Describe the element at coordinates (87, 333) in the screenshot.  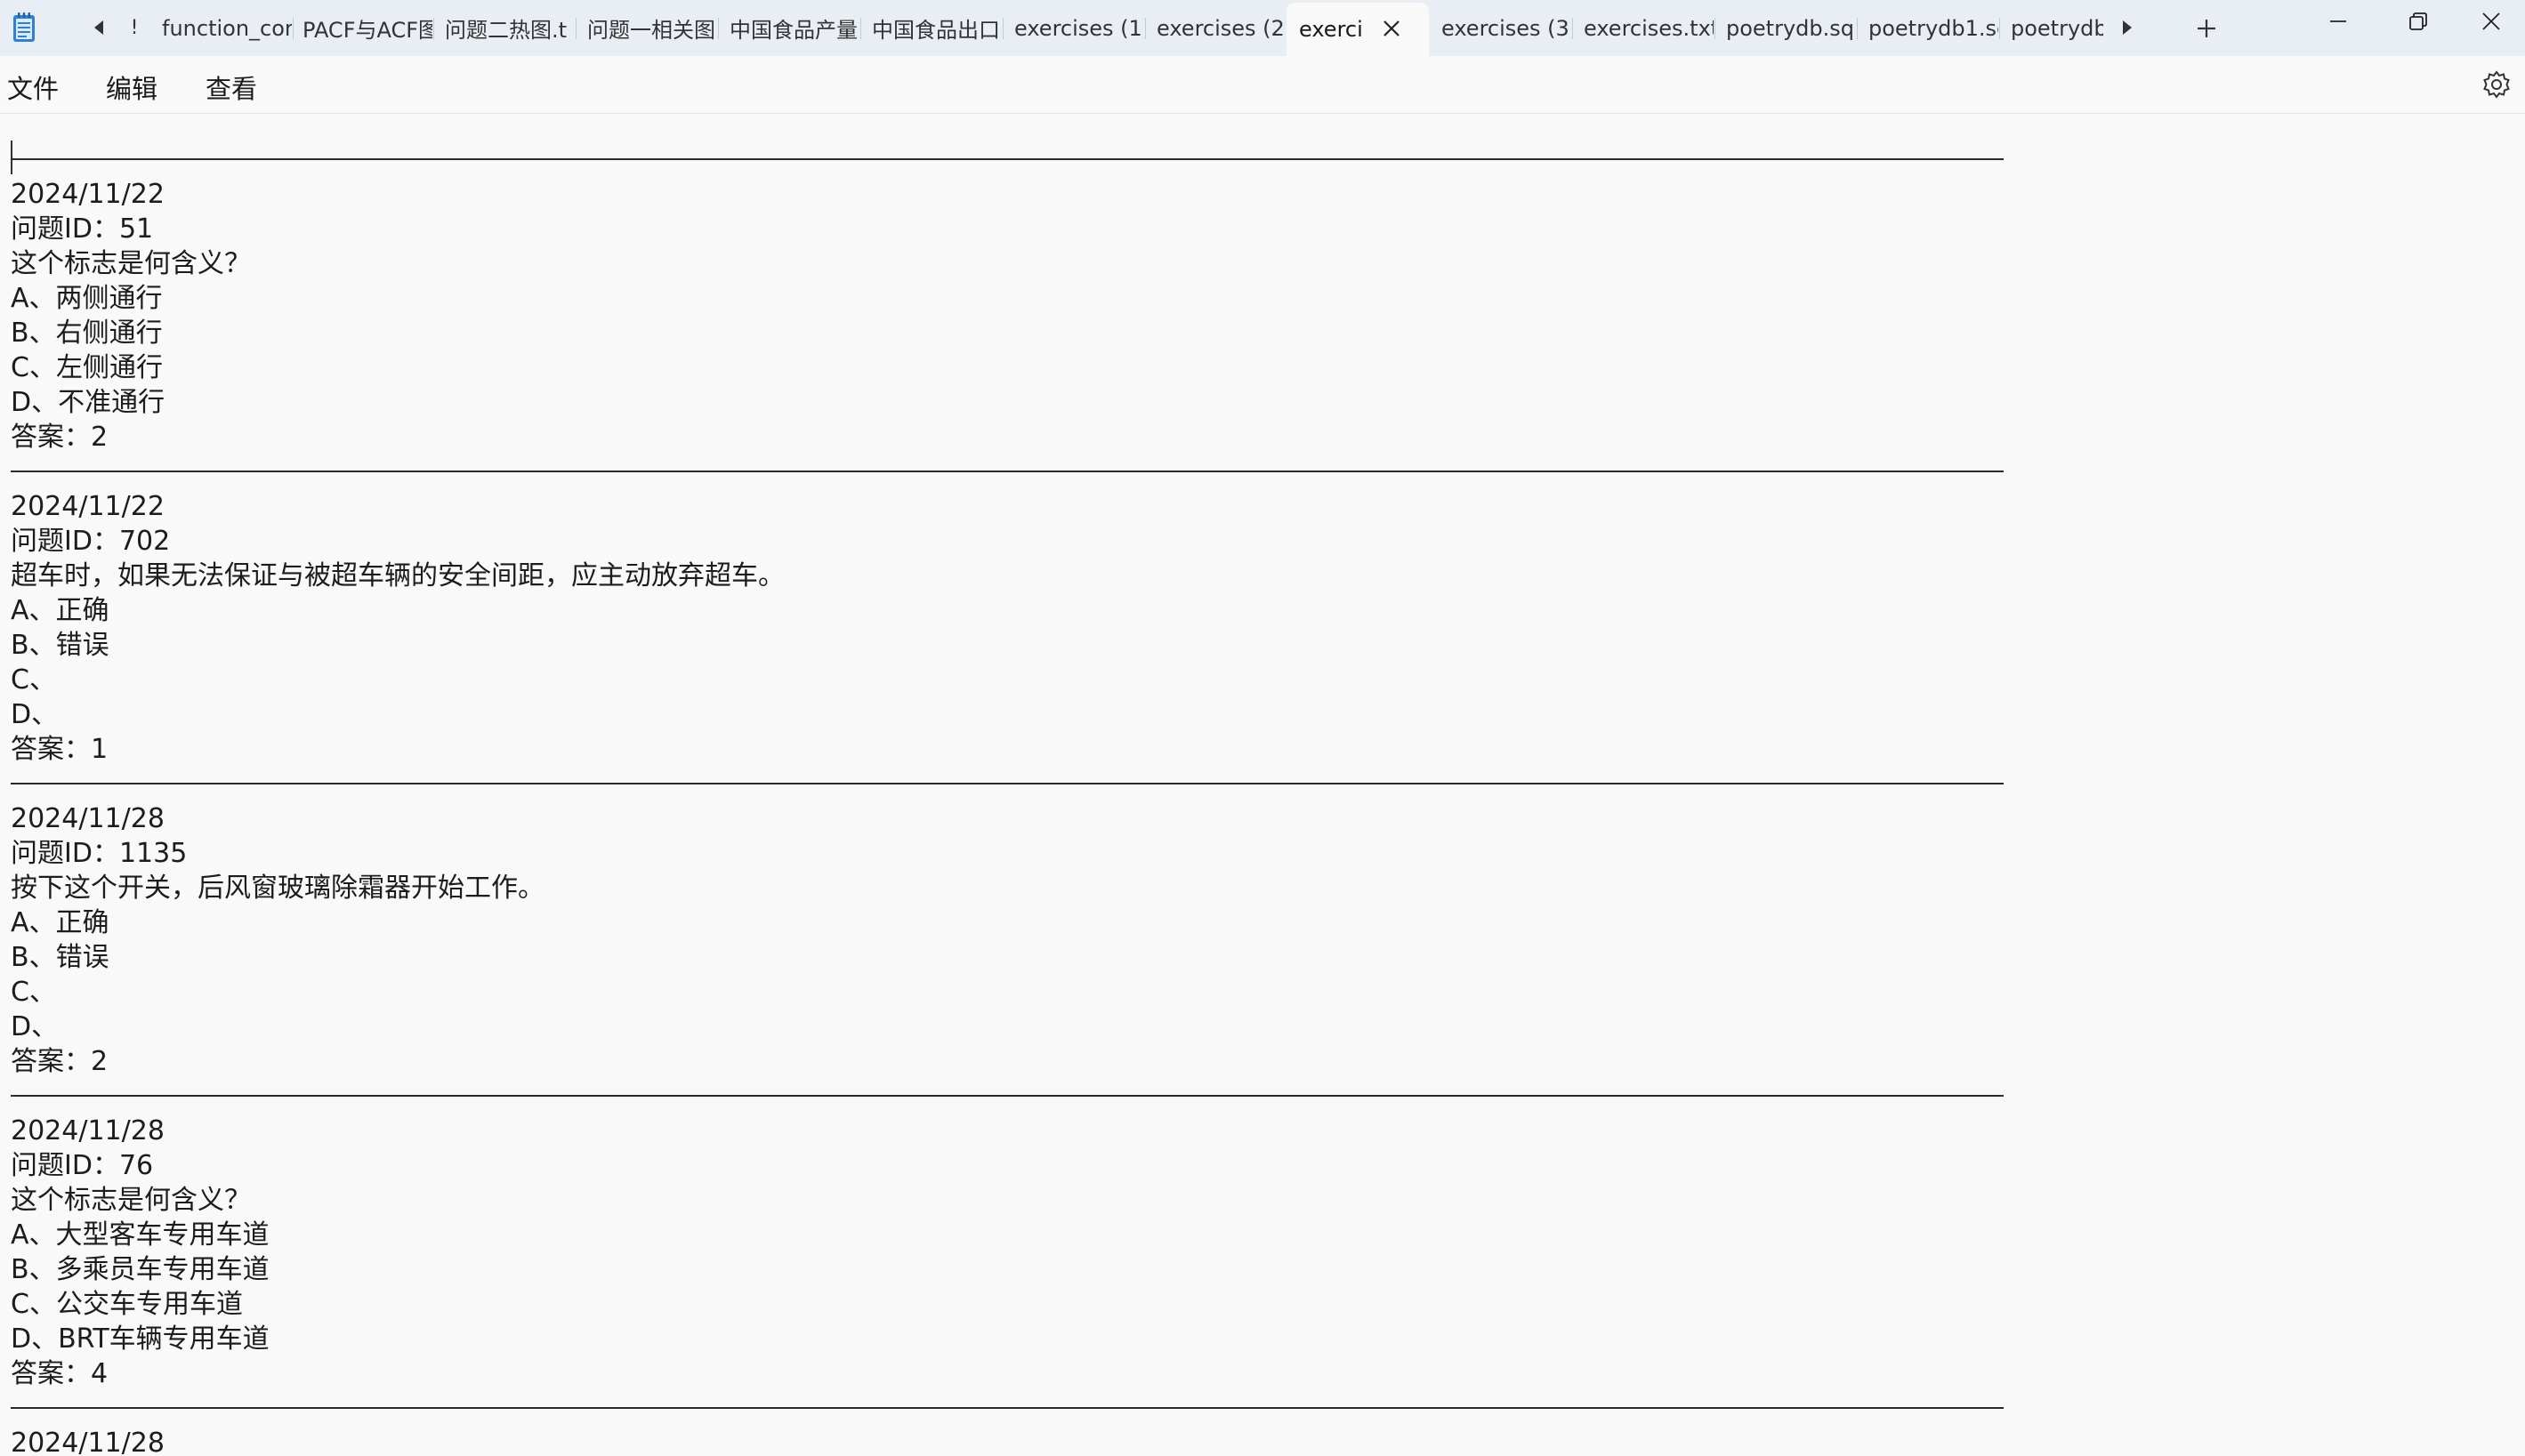
I see `text-line: B、右侧通行` at that location.